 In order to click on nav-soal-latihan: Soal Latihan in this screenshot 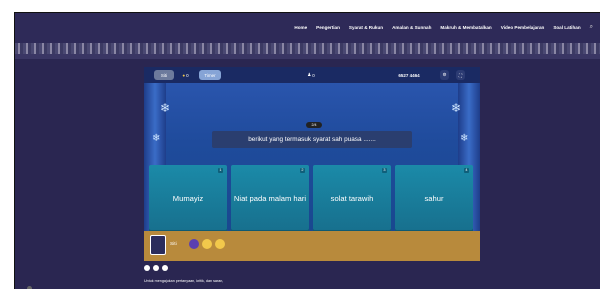, I will do `click(566, 27)`.